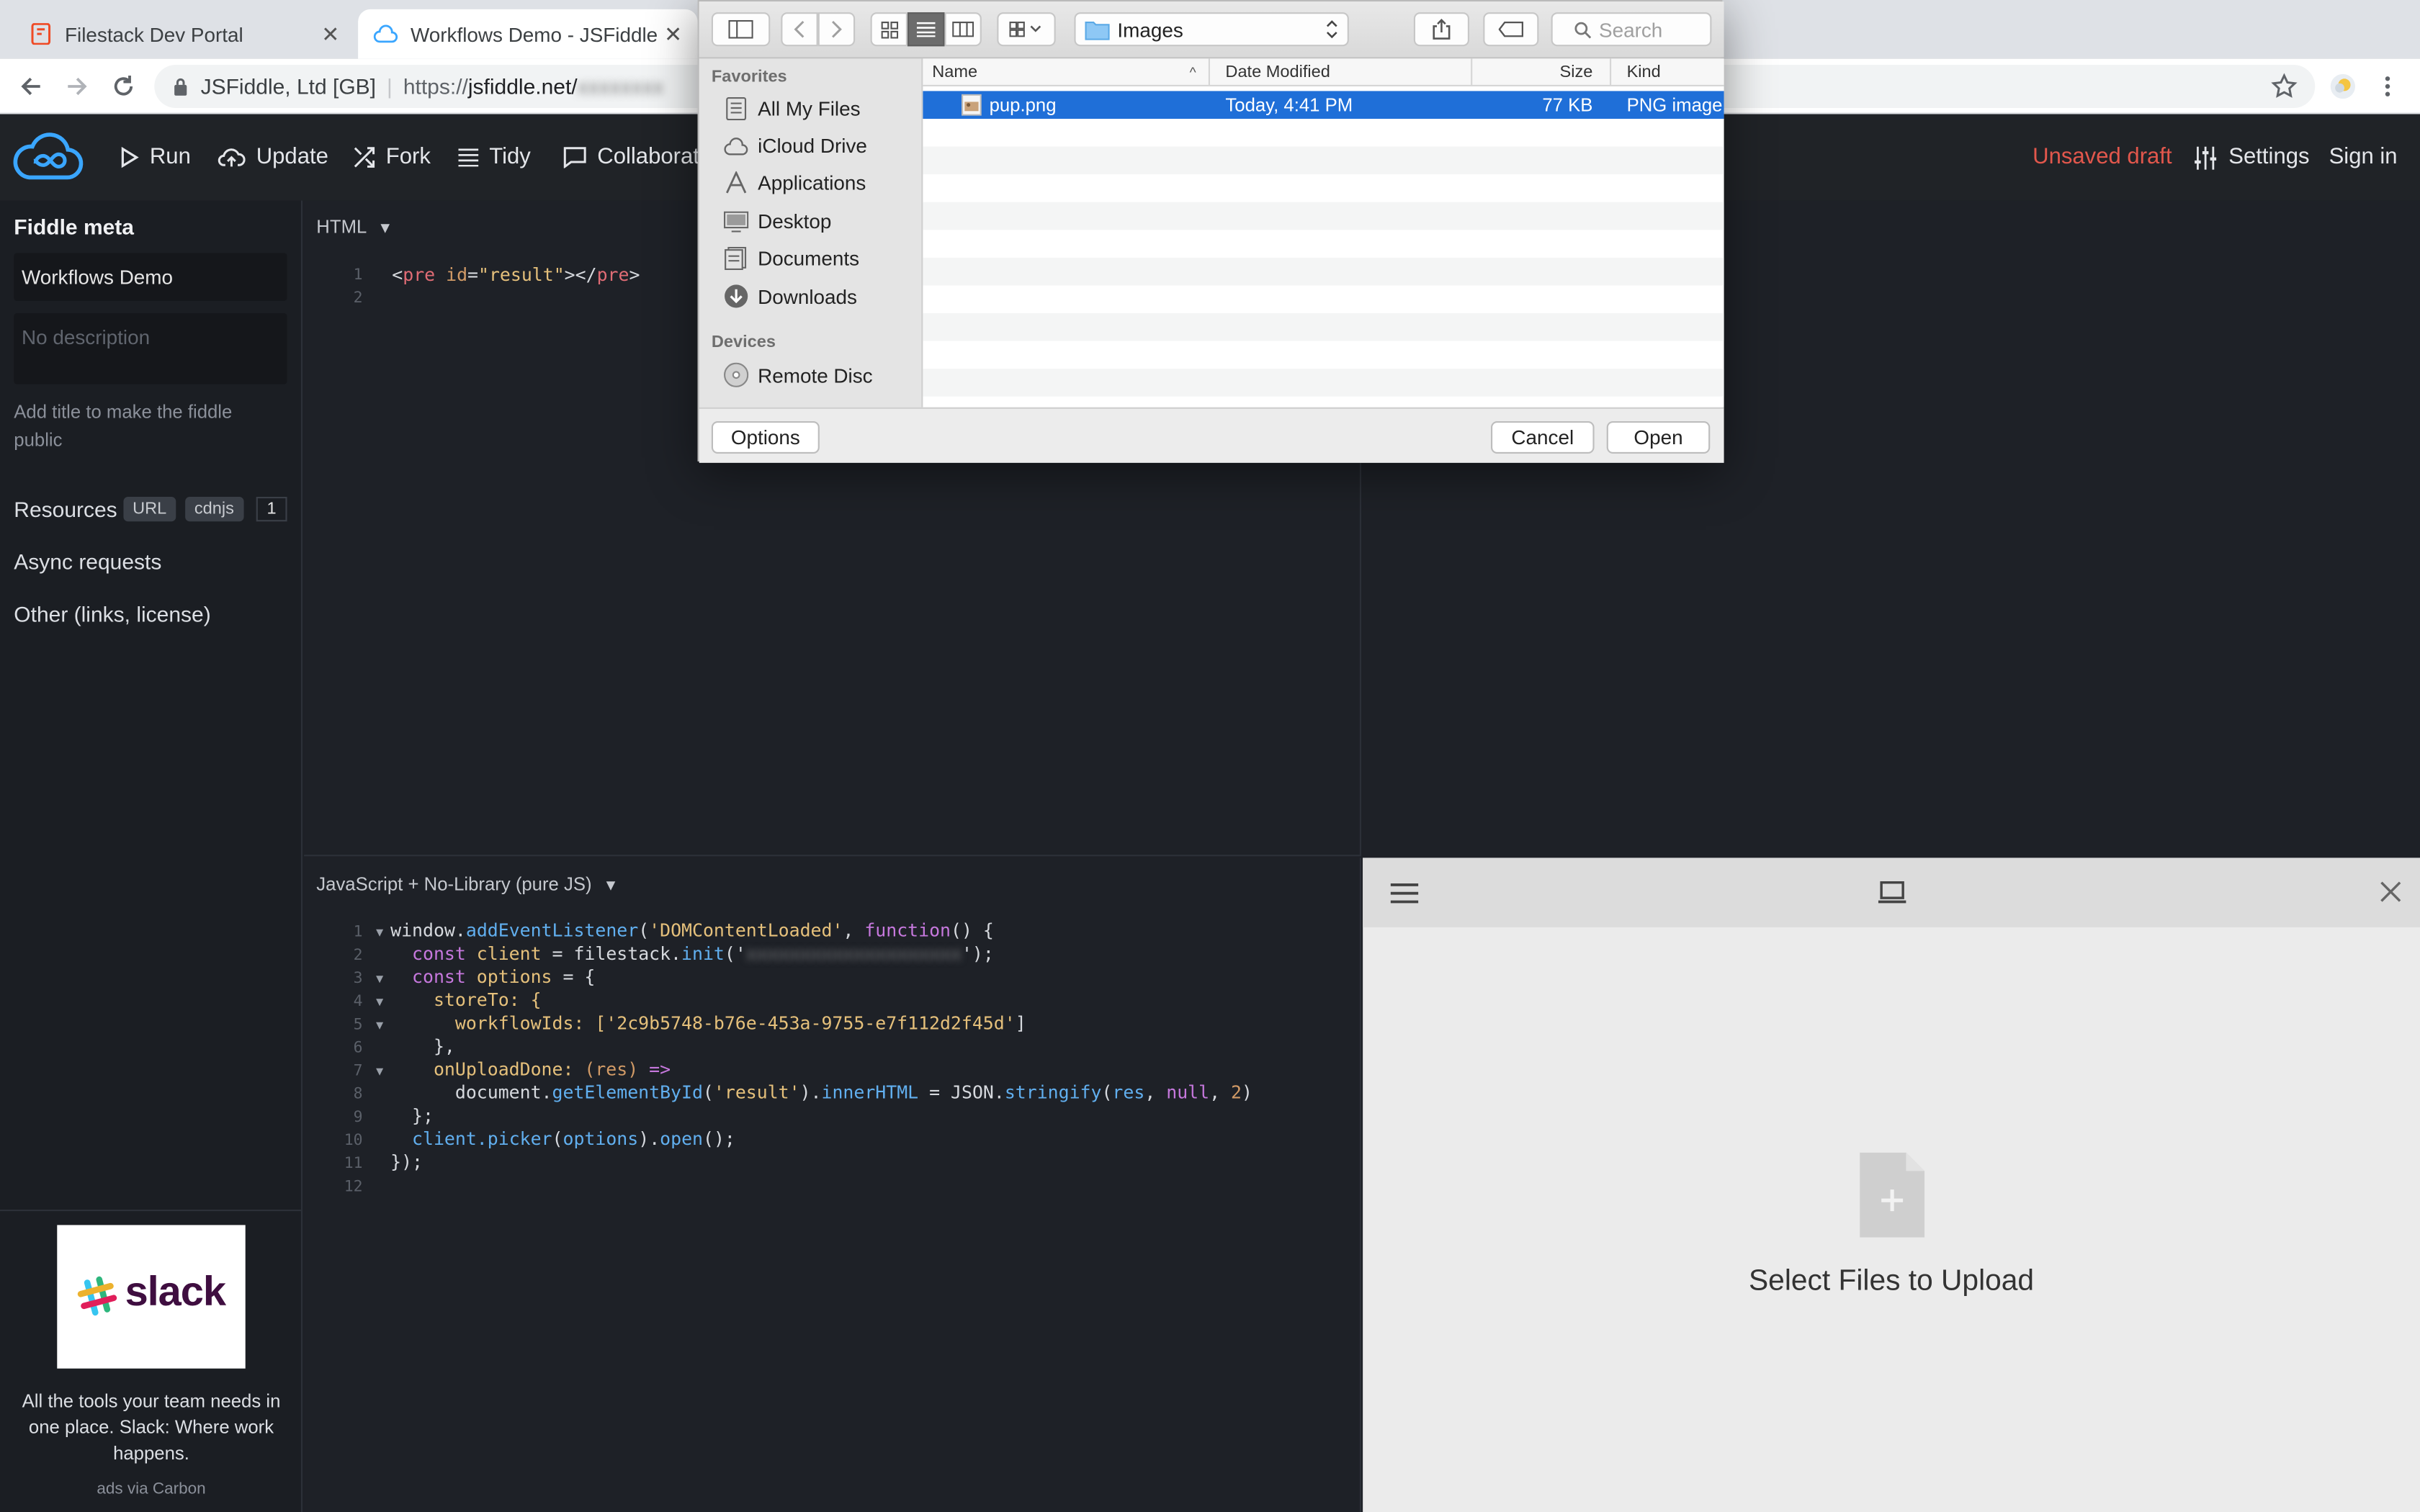  I want to click on line-number: 2, so click(358, 298).